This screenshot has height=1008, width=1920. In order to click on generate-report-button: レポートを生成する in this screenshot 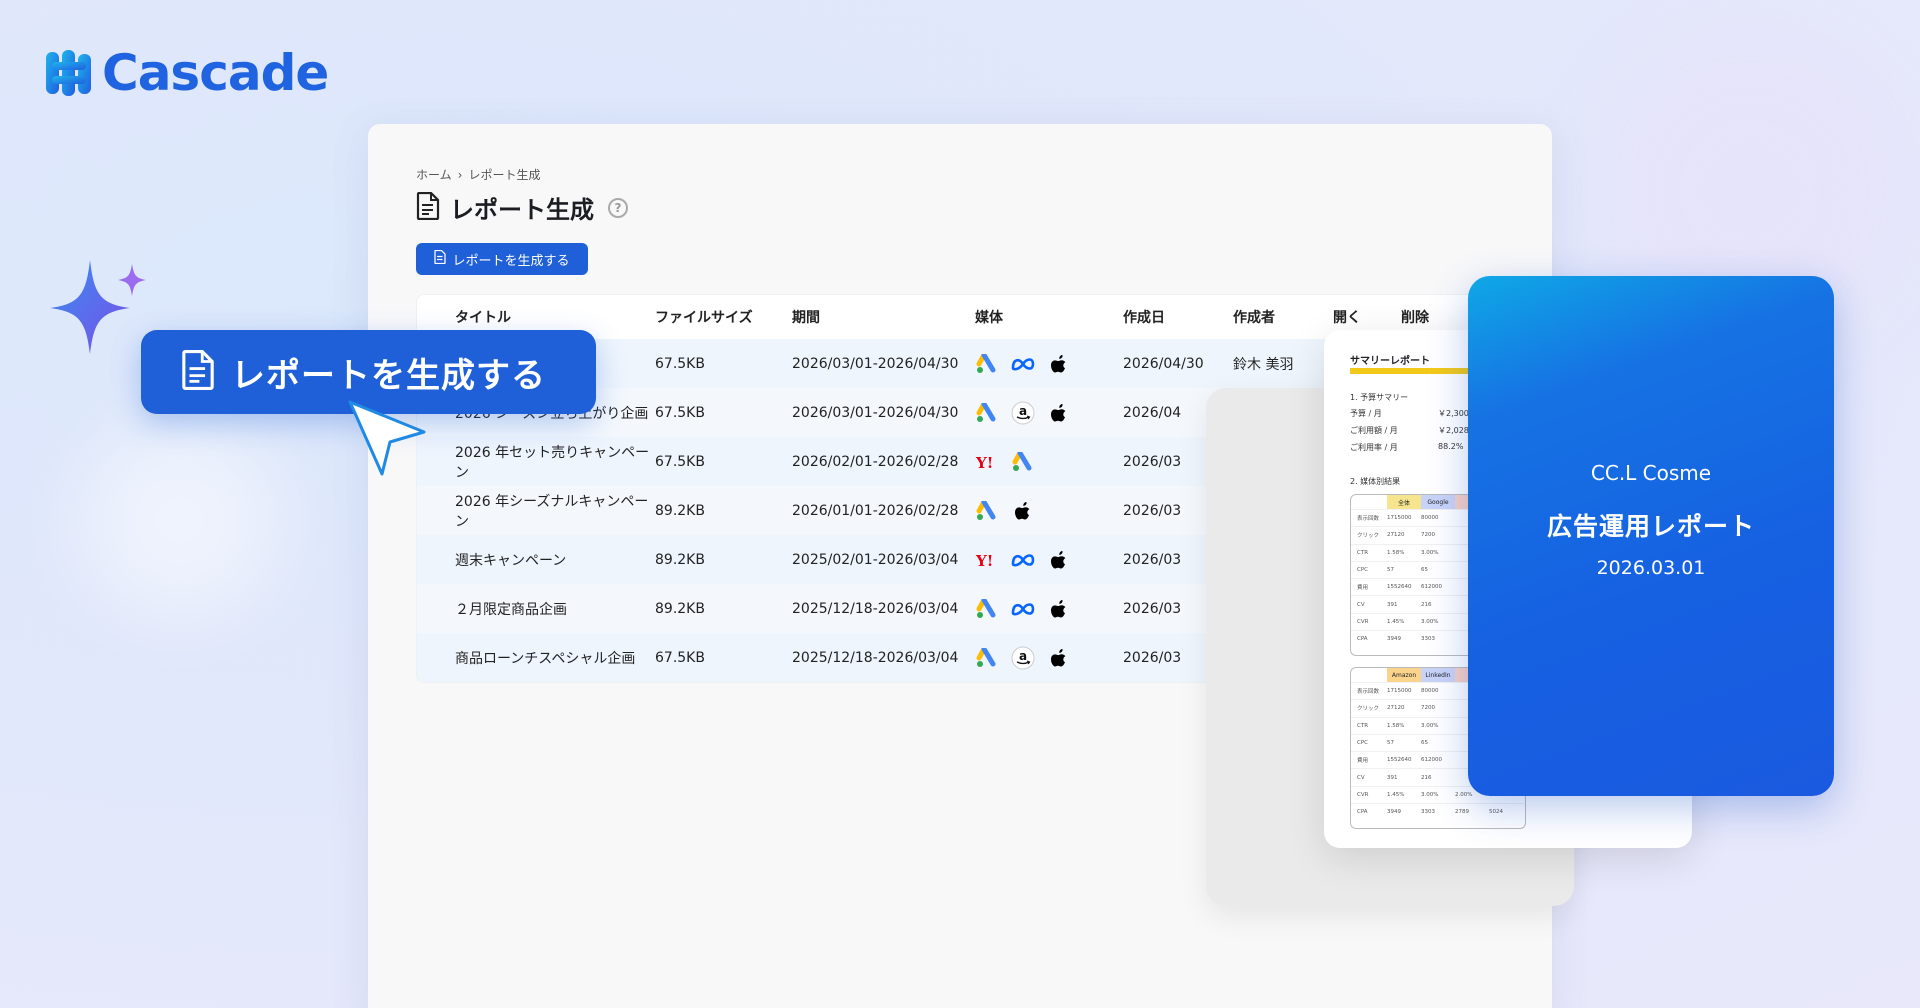, I will do `click(502, 259)`.